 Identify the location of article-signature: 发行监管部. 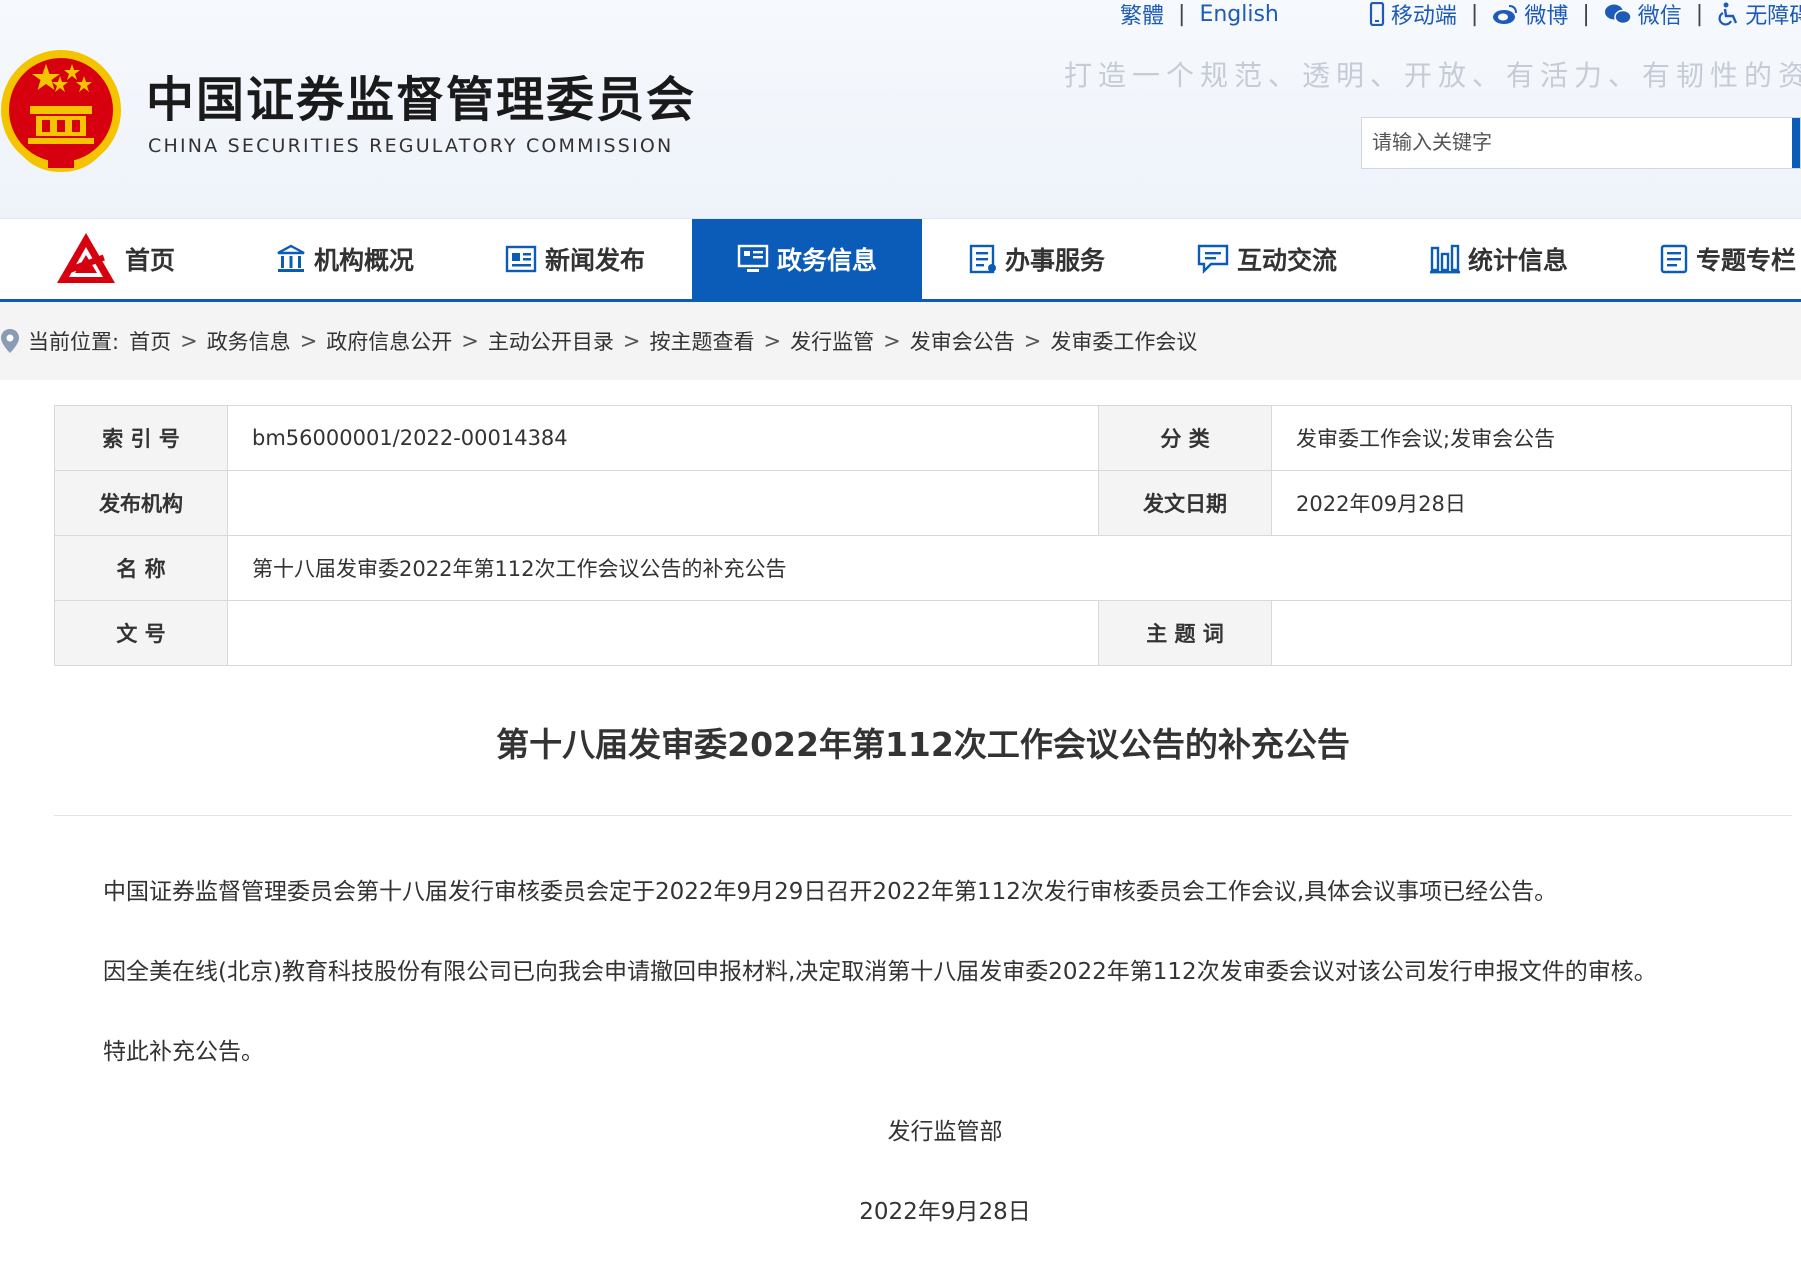
(945, 1132).